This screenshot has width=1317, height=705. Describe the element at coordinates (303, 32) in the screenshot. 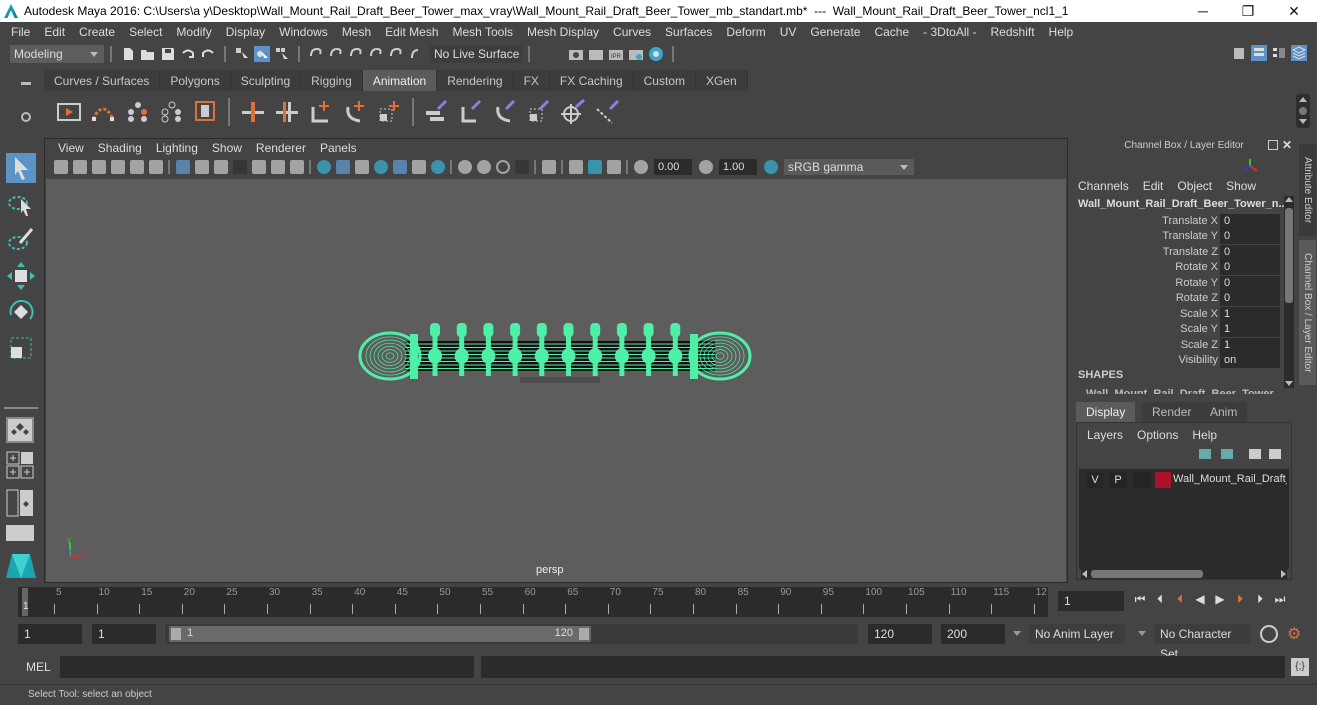

I see `menu-windows: Windows` at that location.